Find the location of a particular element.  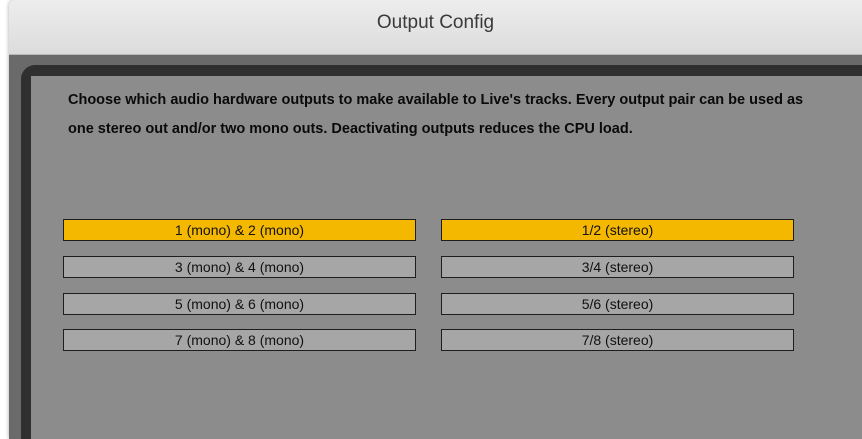

output-5-6-mono-toggle: 5 (mono) & 6 (mono) is located at coordinates (239, 304).